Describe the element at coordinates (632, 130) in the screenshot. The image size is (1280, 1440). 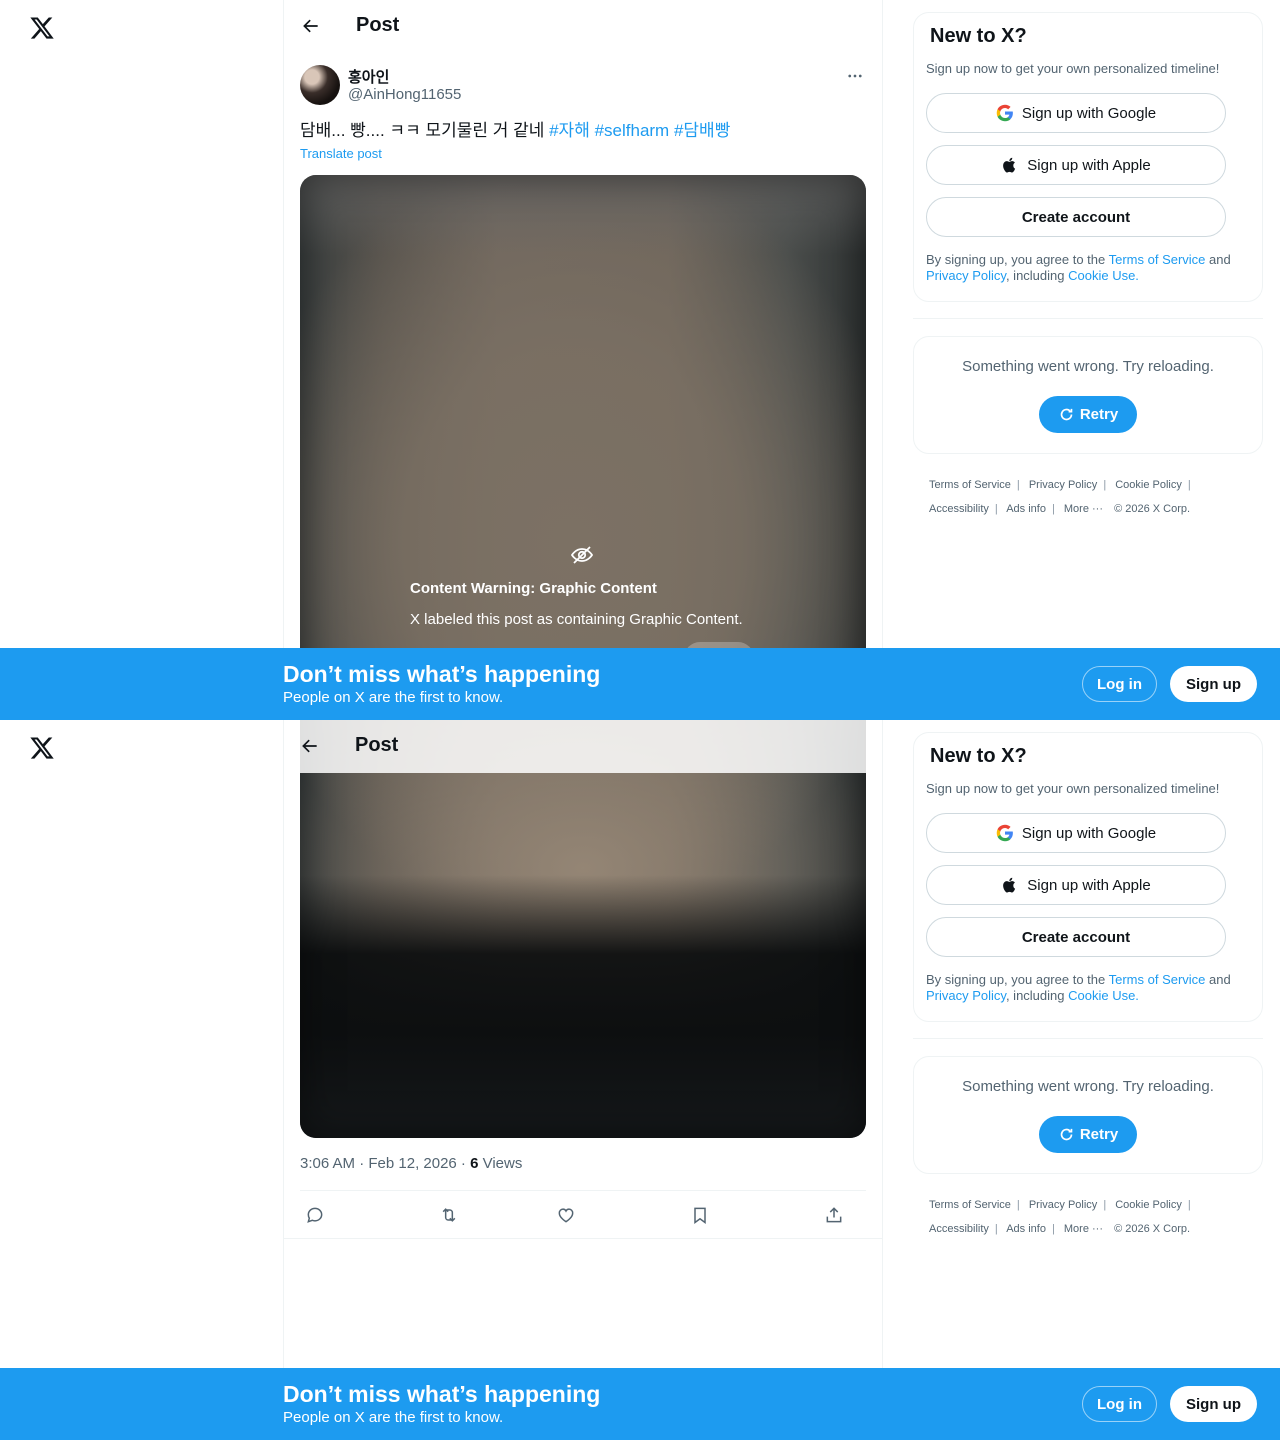
I see `hashtag-link: #selfharm` at that location.